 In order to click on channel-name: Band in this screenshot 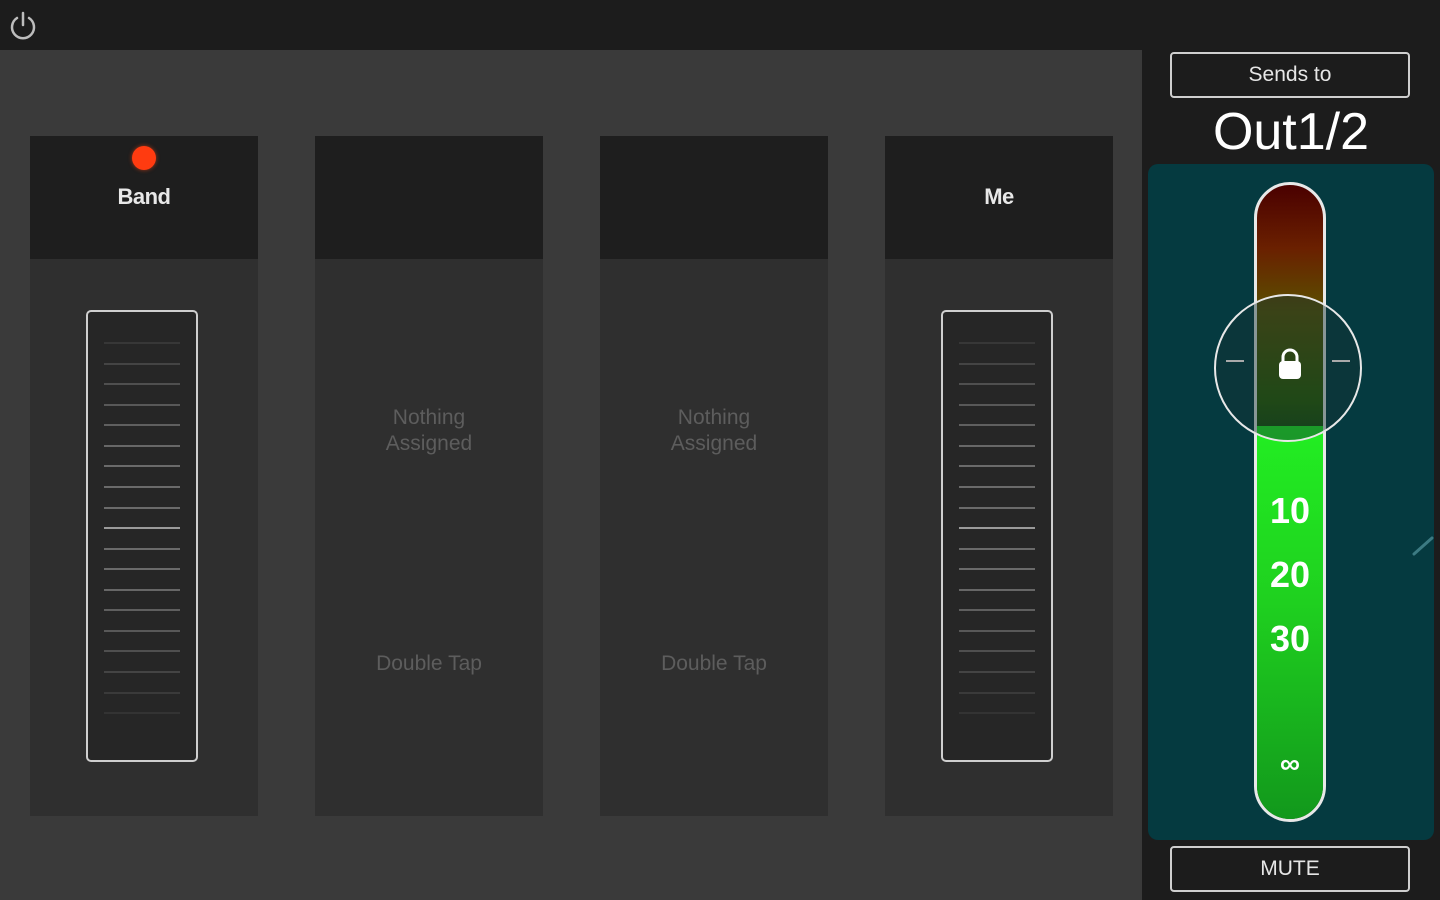, I will do `click(144, 196)`.